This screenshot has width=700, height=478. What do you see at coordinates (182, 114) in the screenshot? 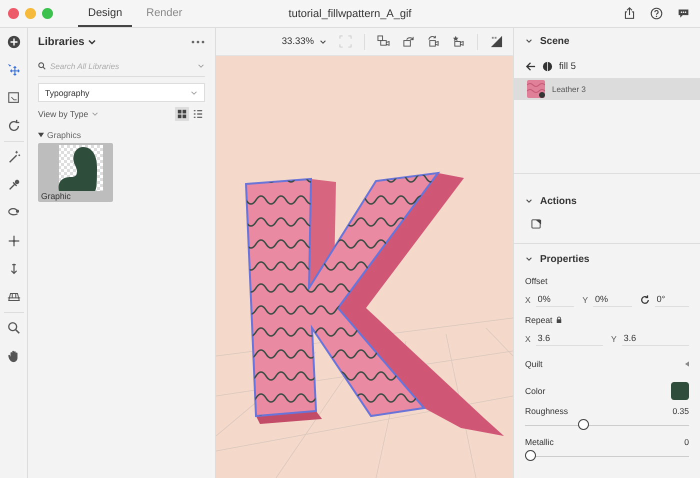
I see `grid-view-button` at bounding box center [182, 114].